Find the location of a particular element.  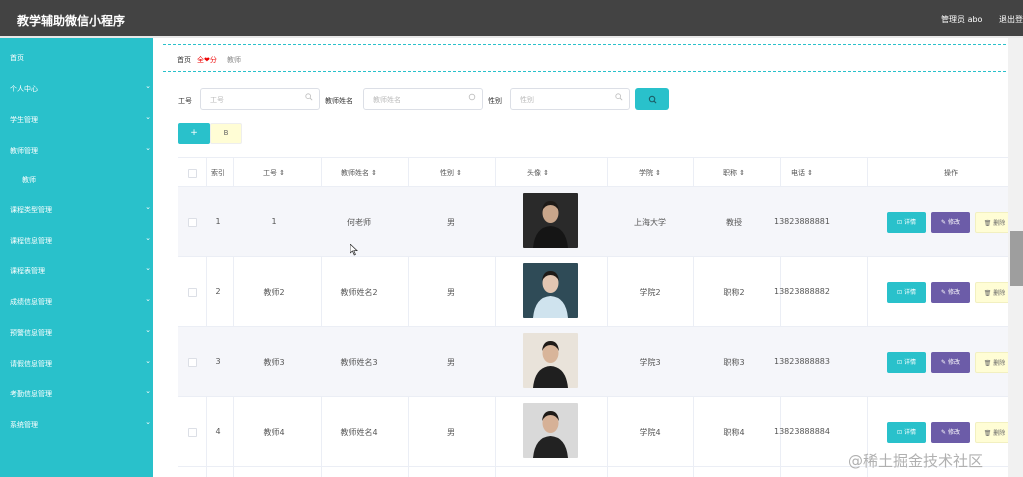

column-header: 操作 is located at coordinates (951, 173).